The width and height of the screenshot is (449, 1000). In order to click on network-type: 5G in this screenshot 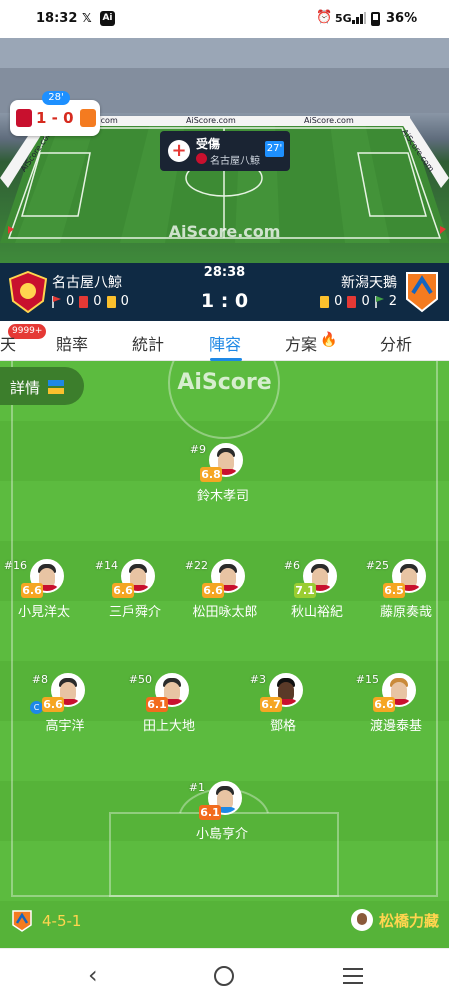, I will do `click(343, 18)`.